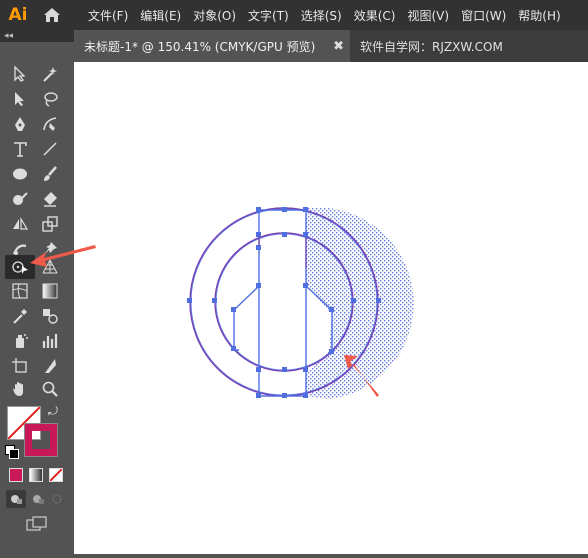 The width and height of the screenshot is (588, 558). I want to click on type-tool-icon, so click(20, 149).